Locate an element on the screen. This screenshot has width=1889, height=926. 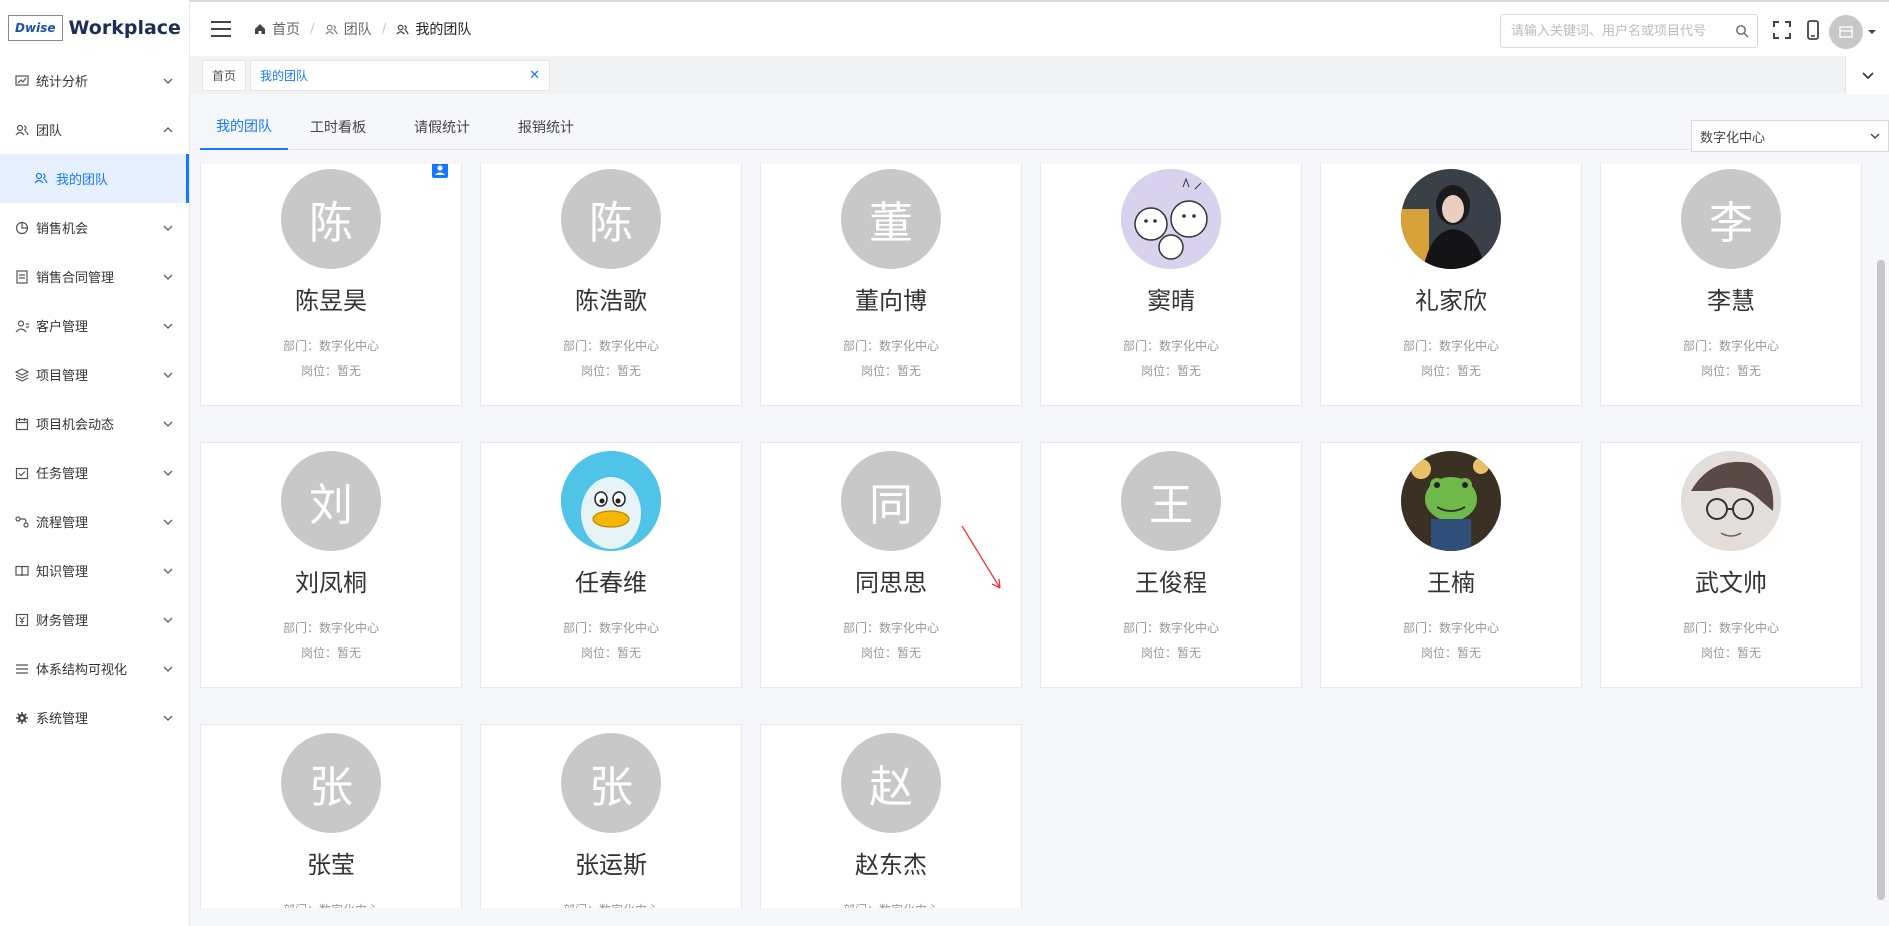
member-card: 任春维 部门：数字化中心 岗位：暂无 is located at coordinates (611, 565).